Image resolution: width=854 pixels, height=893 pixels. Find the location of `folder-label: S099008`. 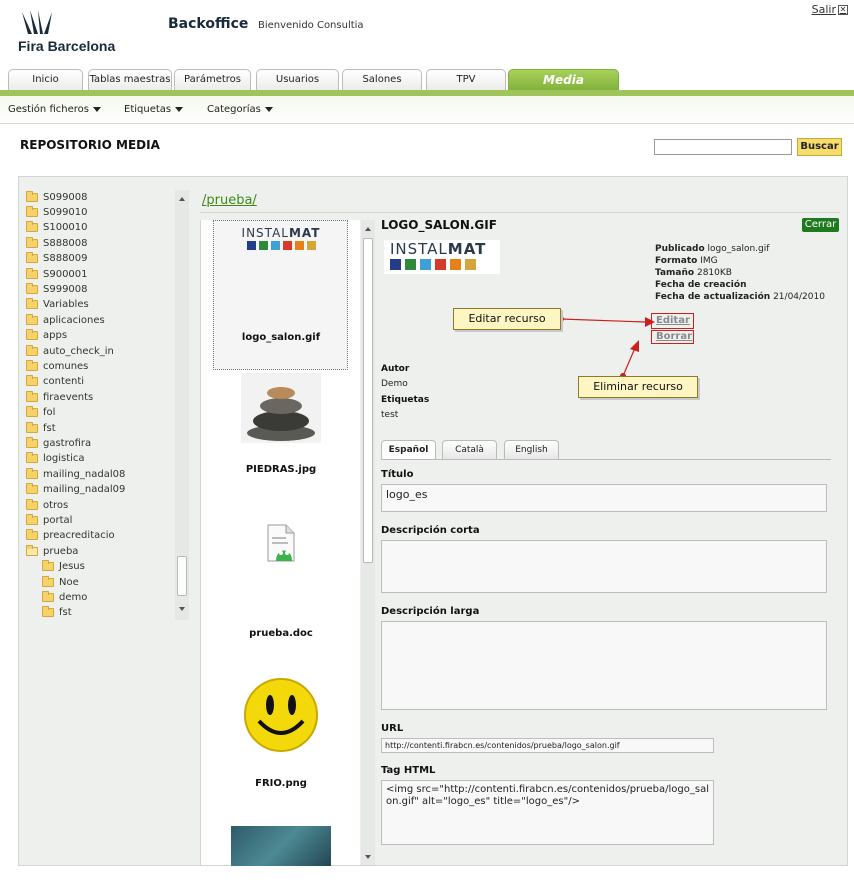

folder-label: S099008 is located at coordinates (65, 197).